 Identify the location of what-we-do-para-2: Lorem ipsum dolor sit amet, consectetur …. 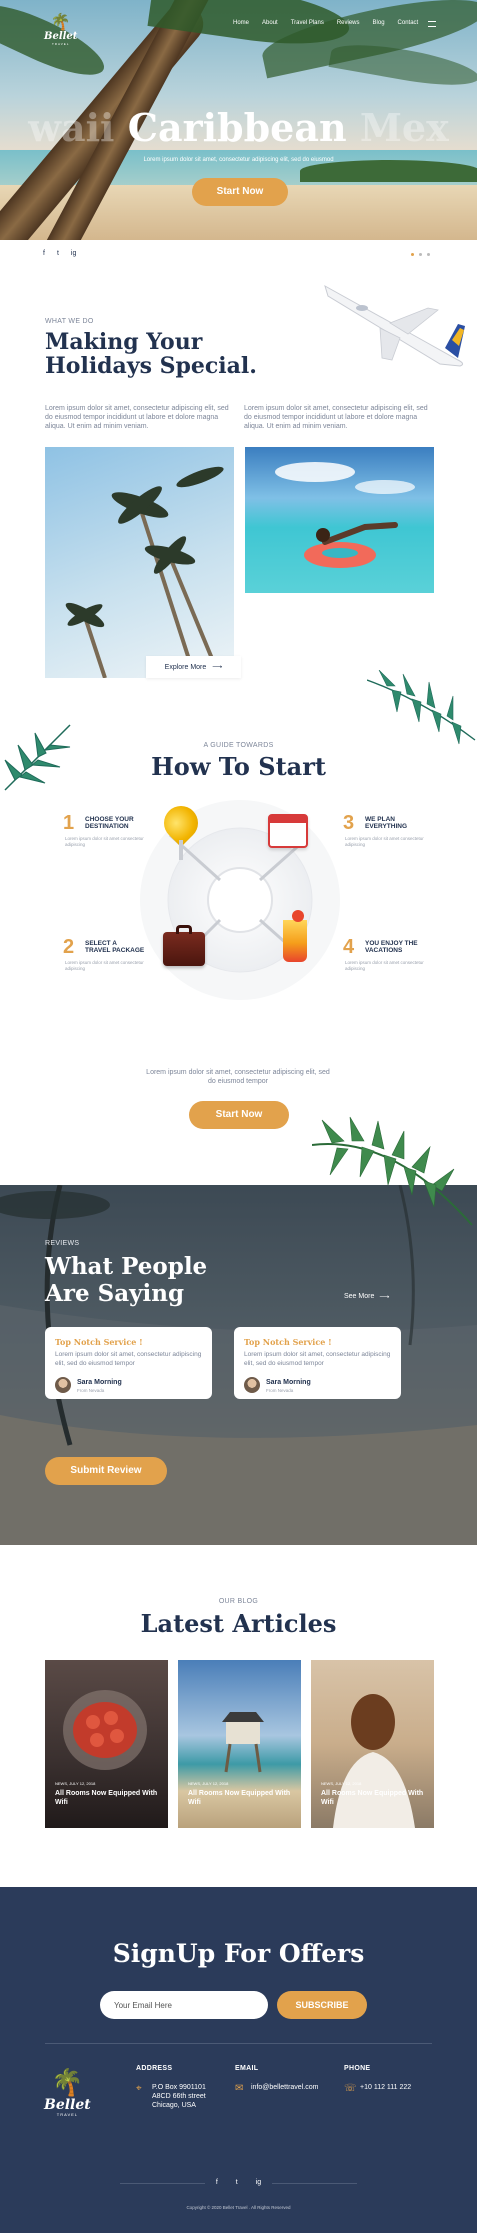
(336, 417).